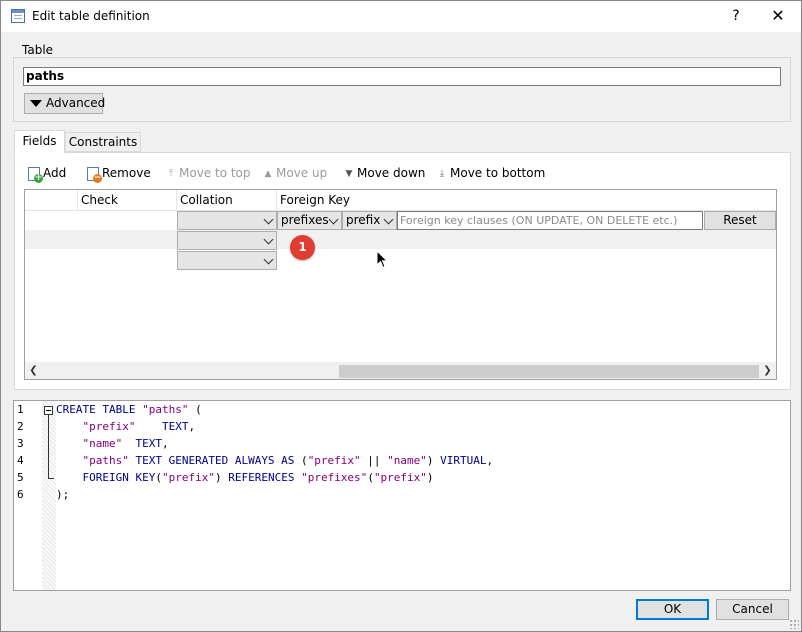 The width and height of the screenshot is (802, 632). I want to click on fold-line, so click(48, 446).